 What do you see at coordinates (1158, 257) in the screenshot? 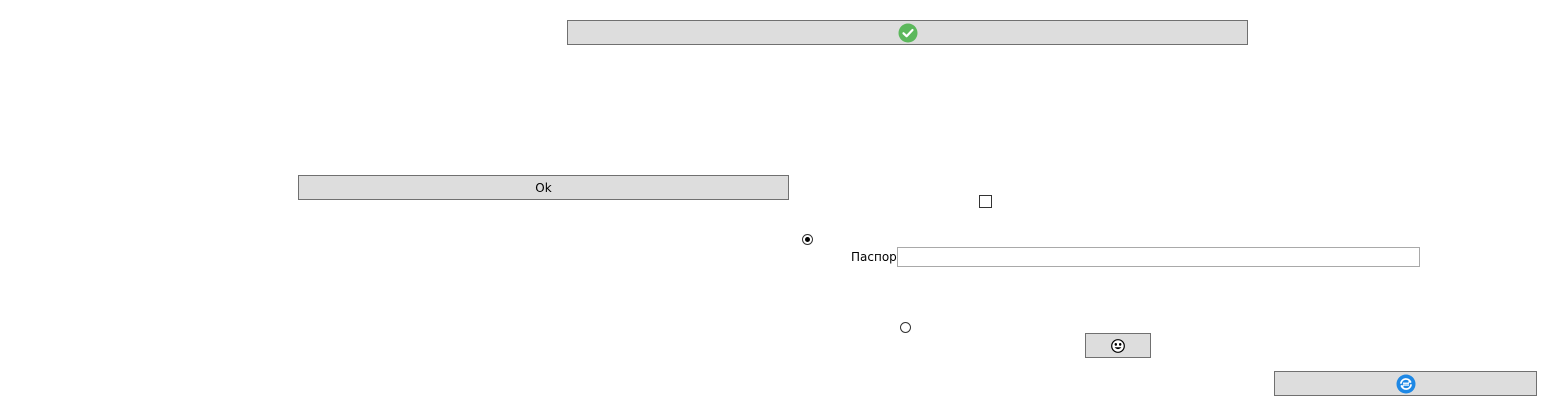
I see `passport-input` at bounding box center [1158, 257].